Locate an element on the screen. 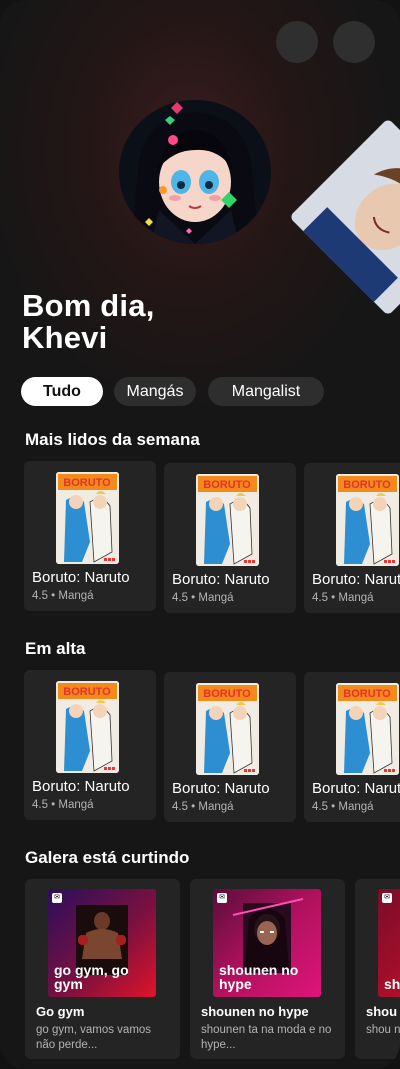 The image size is (400, 1069). playlist-title: shou is located at coordinates (382, 1011).